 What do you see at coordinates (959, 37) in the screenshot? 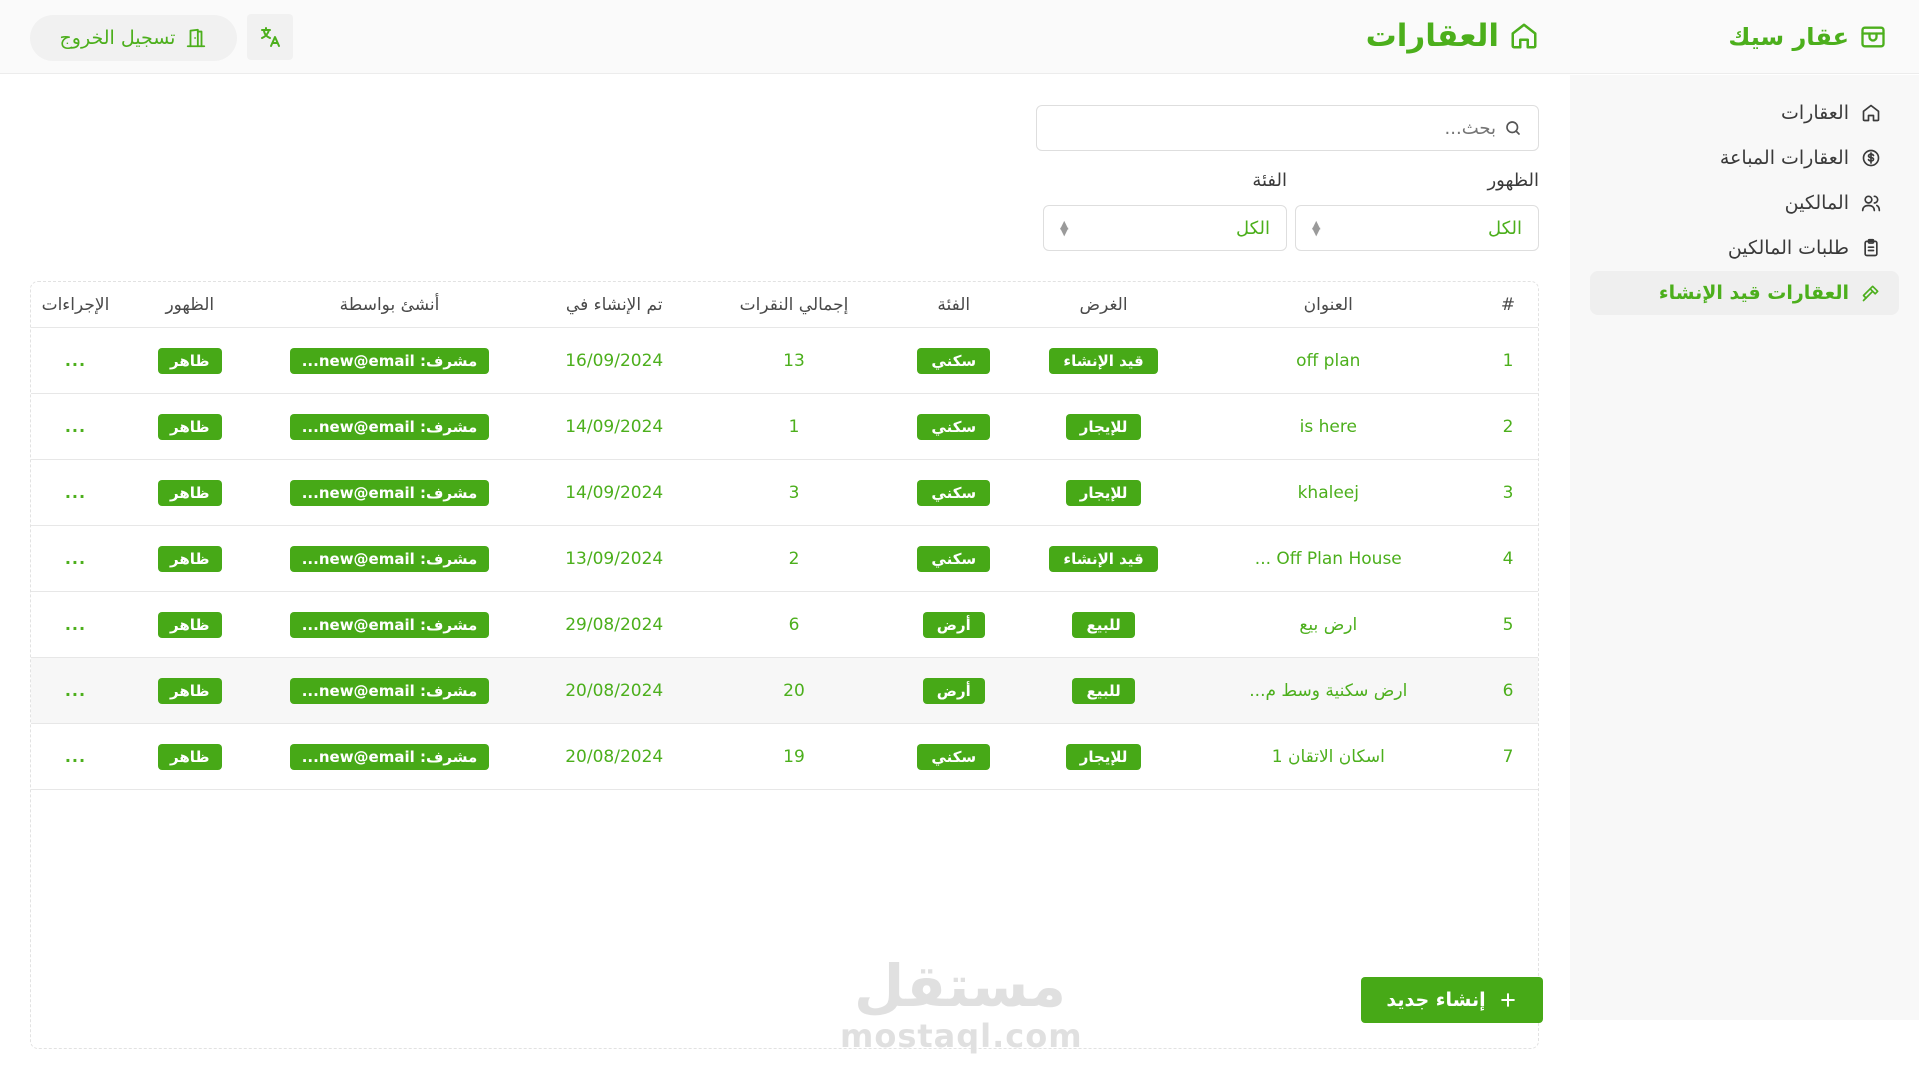
I see `top-bar: عقار سيك العقارات تسجيل الخروج` at bounding box center [959, 37].